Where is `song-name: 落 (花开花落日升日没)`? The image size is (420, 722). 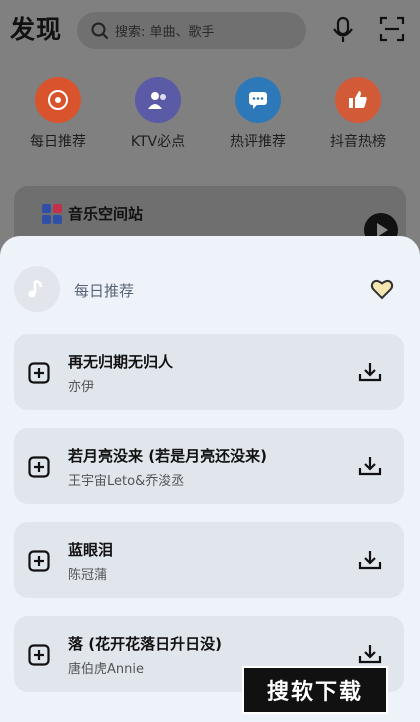
song-name: 落 (花开花落日升日没) is located at coordinates (145, 644).